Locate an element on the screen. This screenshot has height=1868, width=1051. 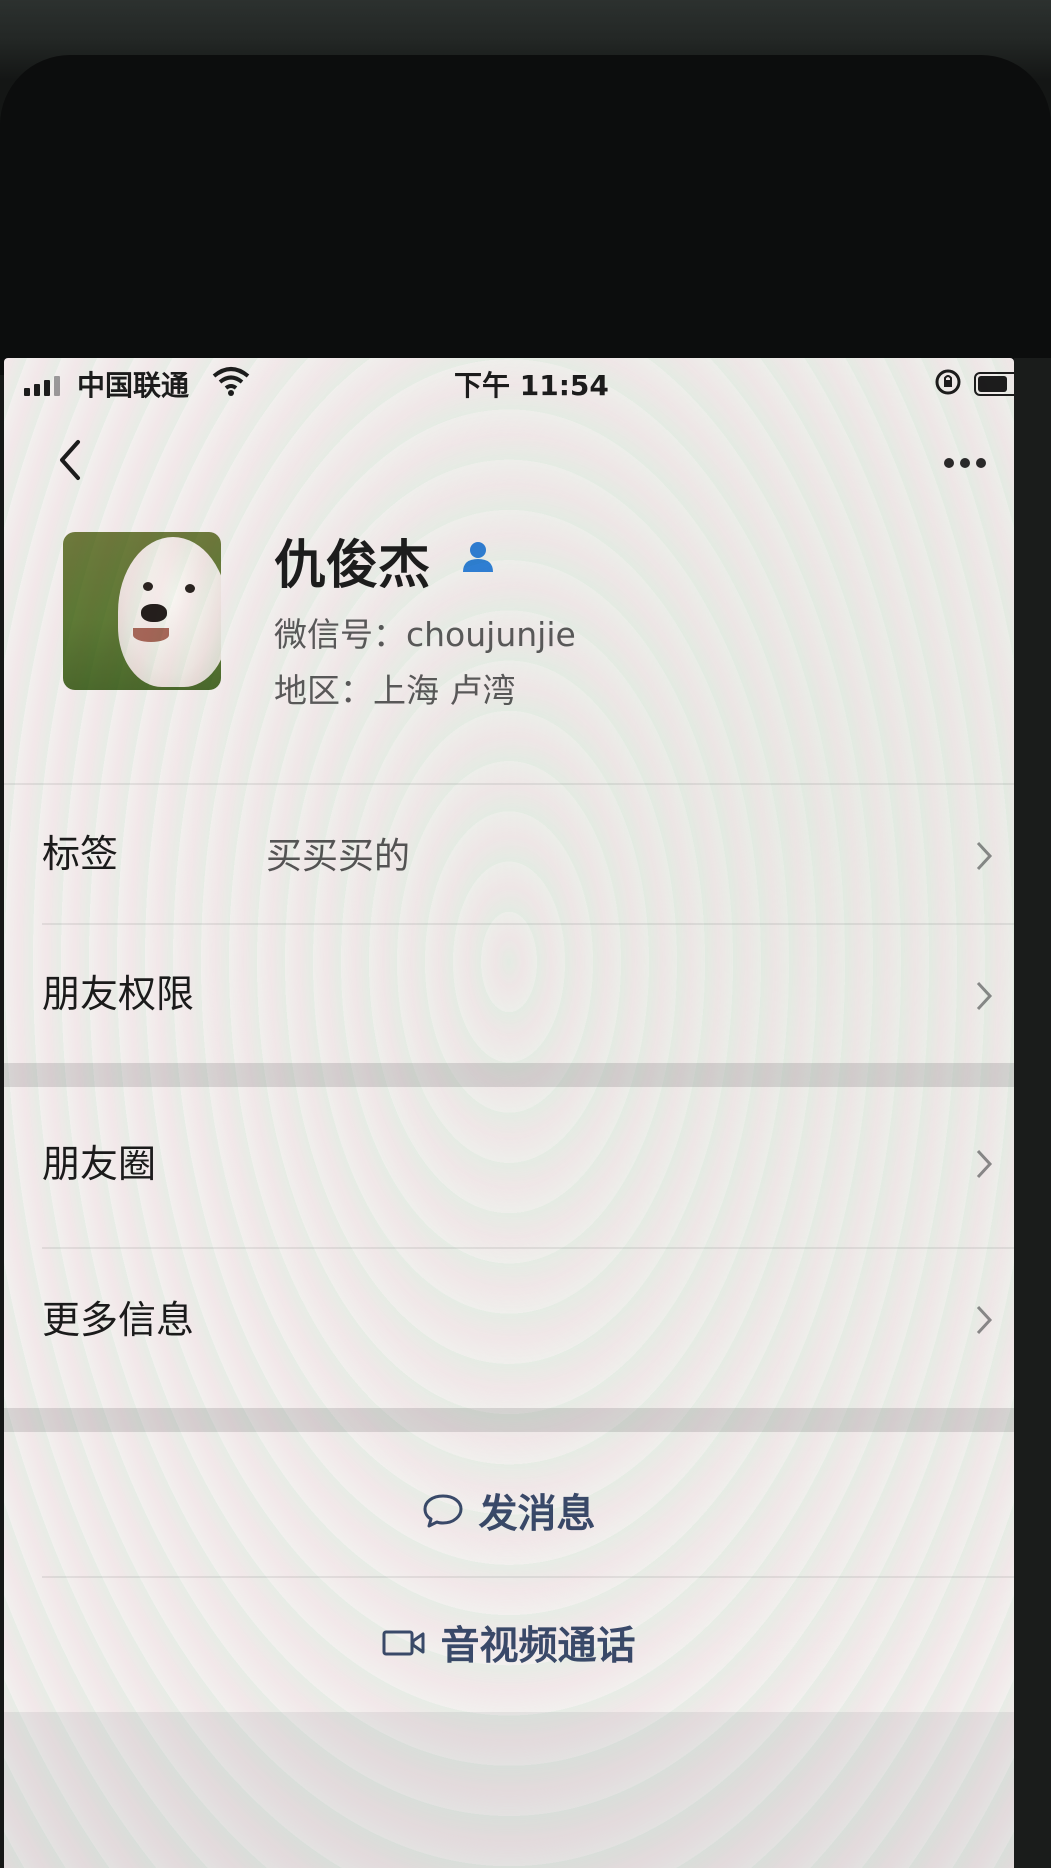
chevron-left-icon is located at coordinates (72, 460).